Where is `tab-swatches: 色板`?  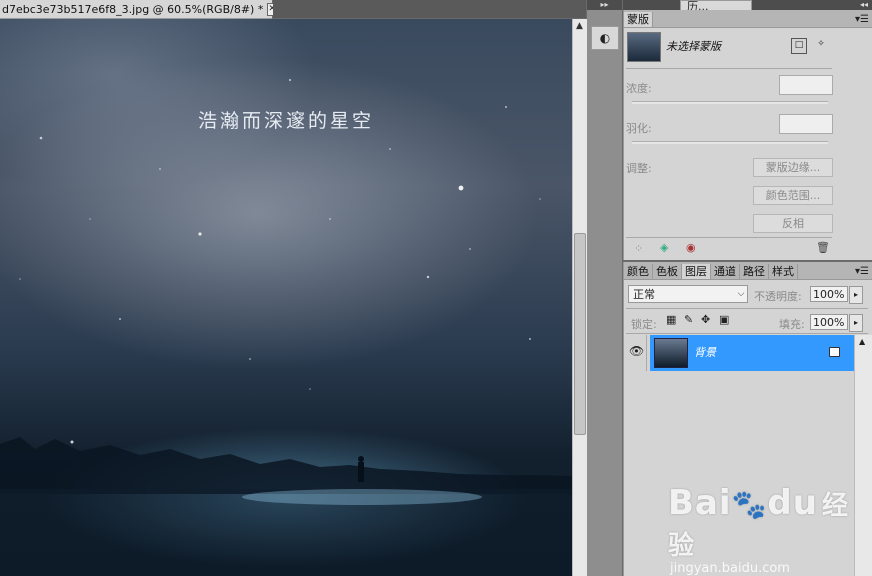
tab-swatches: 色板 is located at coordinates (667, 271).